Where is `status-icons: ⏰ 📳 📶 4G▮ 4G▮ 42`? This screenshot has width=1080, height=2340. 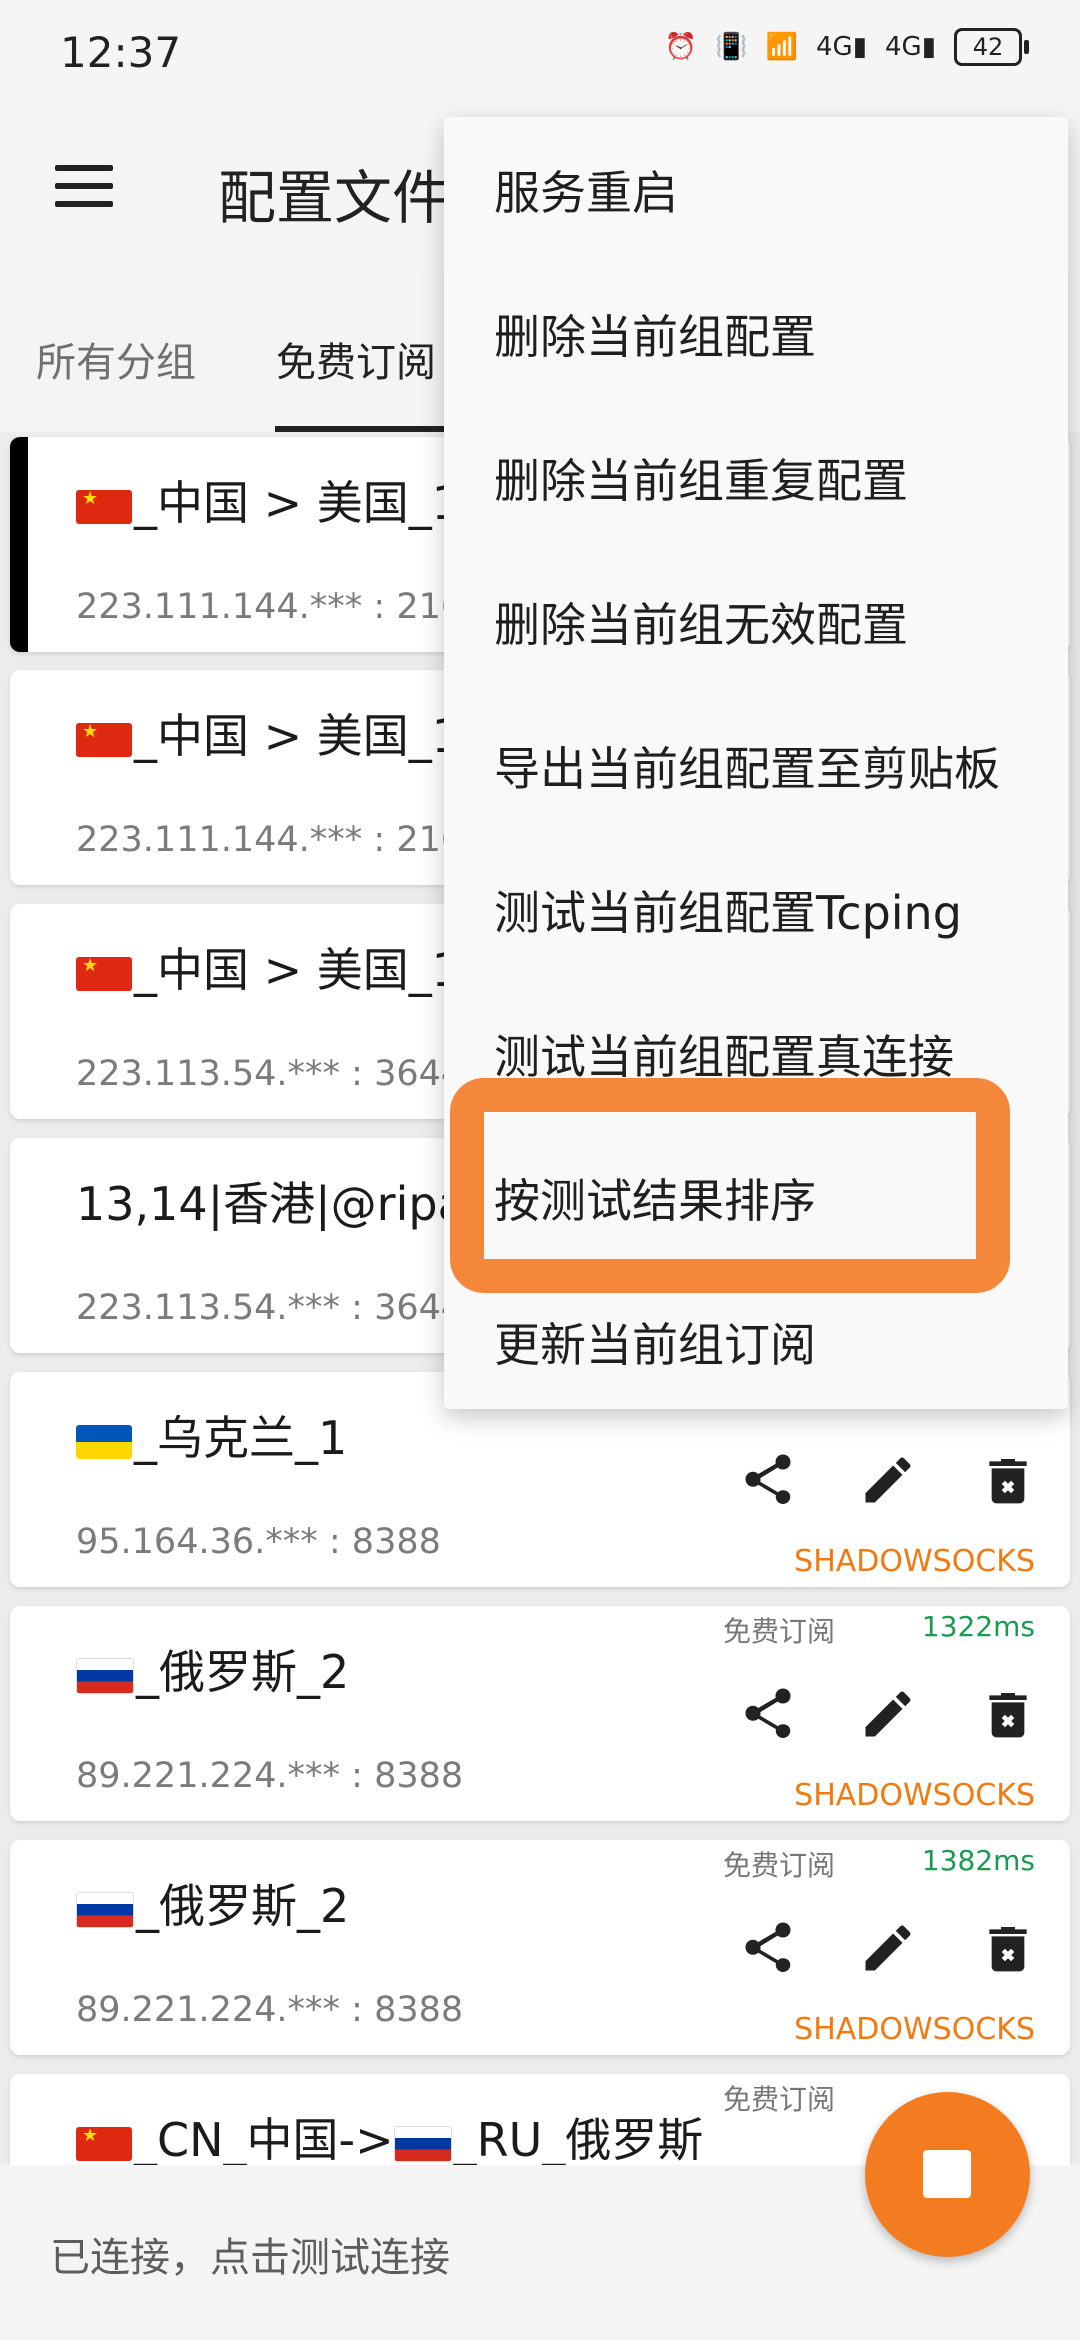 status-icons: ⏰ 📳 📶 4G▮ 4G▮ 42 is located at coordinates (846, 47).